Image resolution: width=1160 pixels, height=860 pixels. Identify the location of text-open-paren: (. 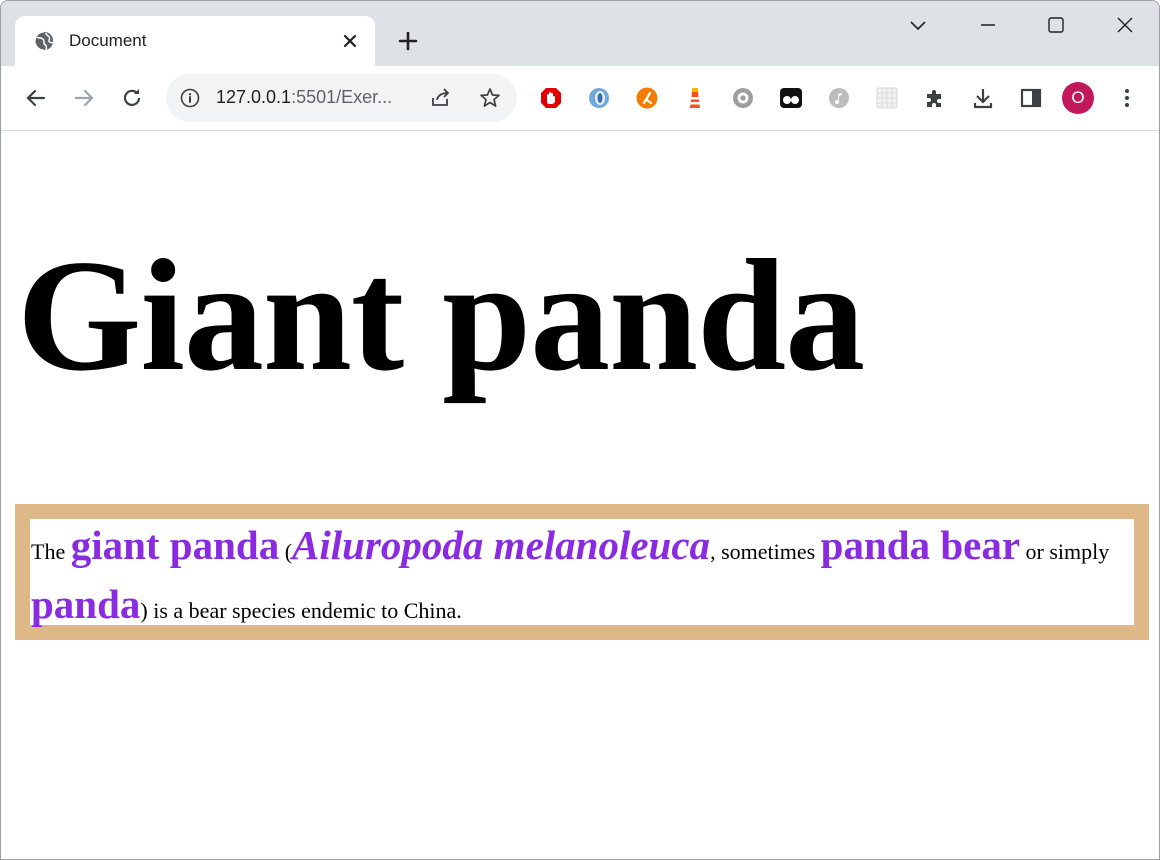
(286, 551).